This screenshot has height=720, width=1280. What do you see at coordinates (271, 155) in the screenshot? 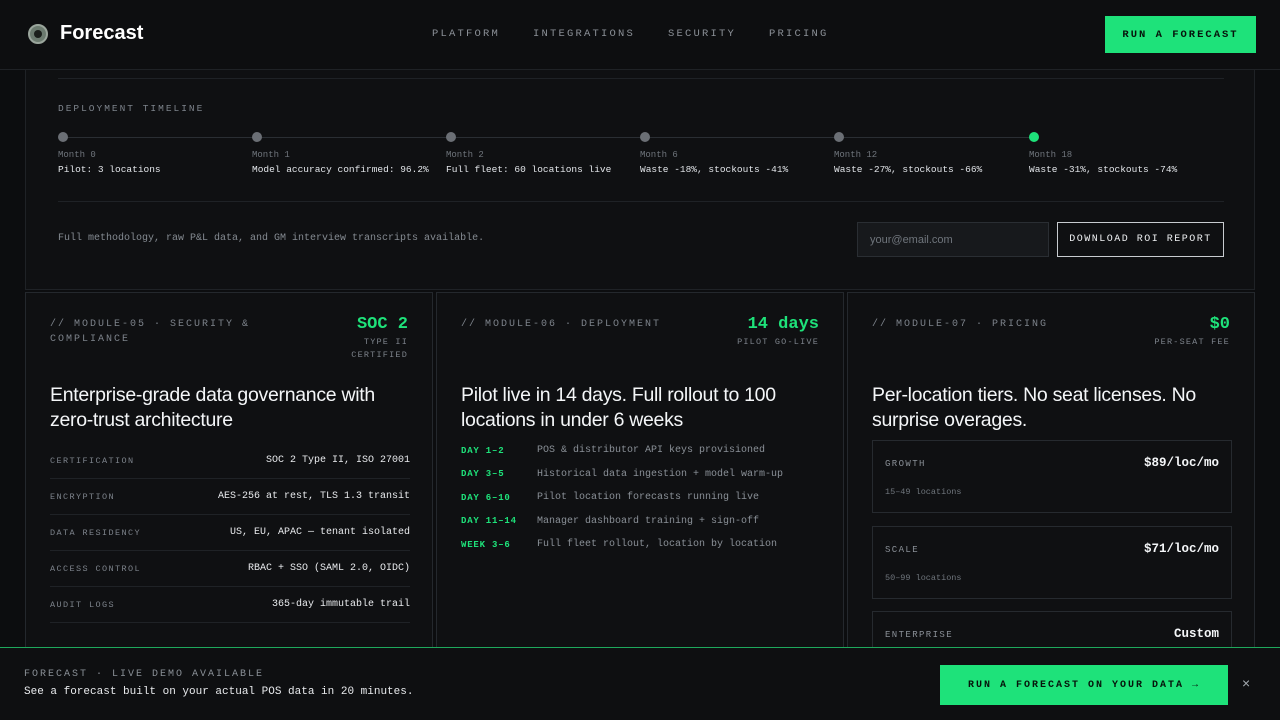
I see `timeline-month: Month 1` at bounding box center [271, 155].